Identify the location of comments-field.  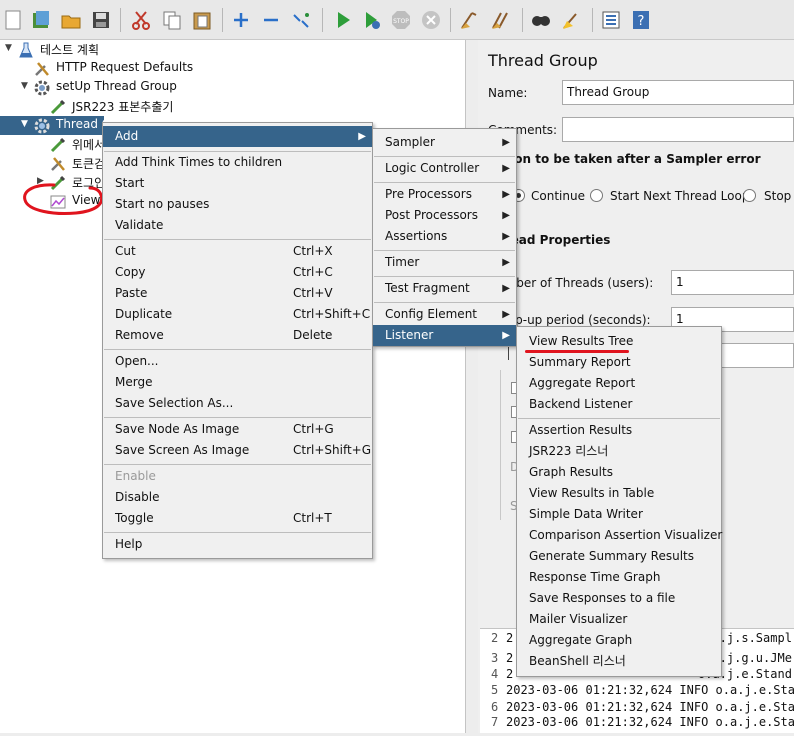
(678, 129).